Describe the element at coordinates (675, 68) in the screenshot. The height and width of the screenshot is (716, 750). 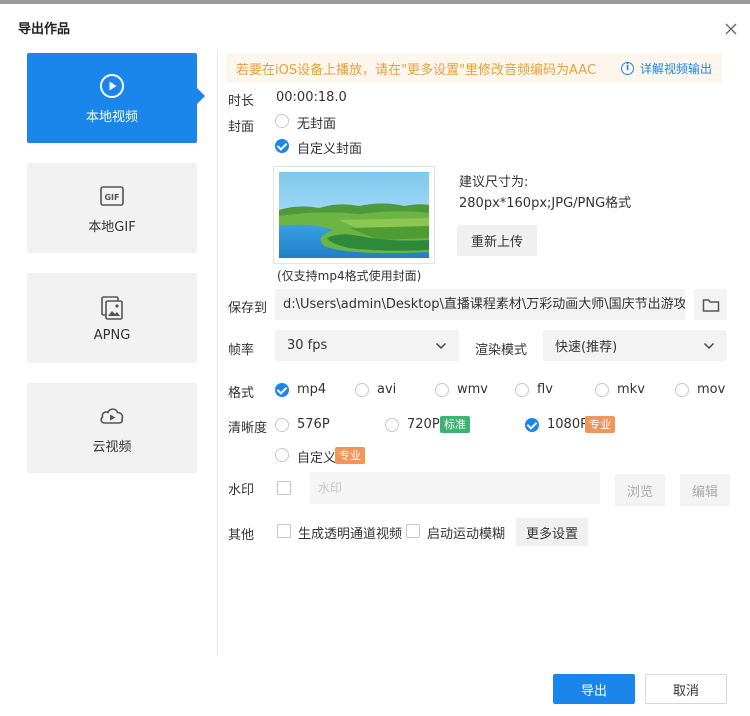
I see `help-link-label: 详解视频输出` at that location.